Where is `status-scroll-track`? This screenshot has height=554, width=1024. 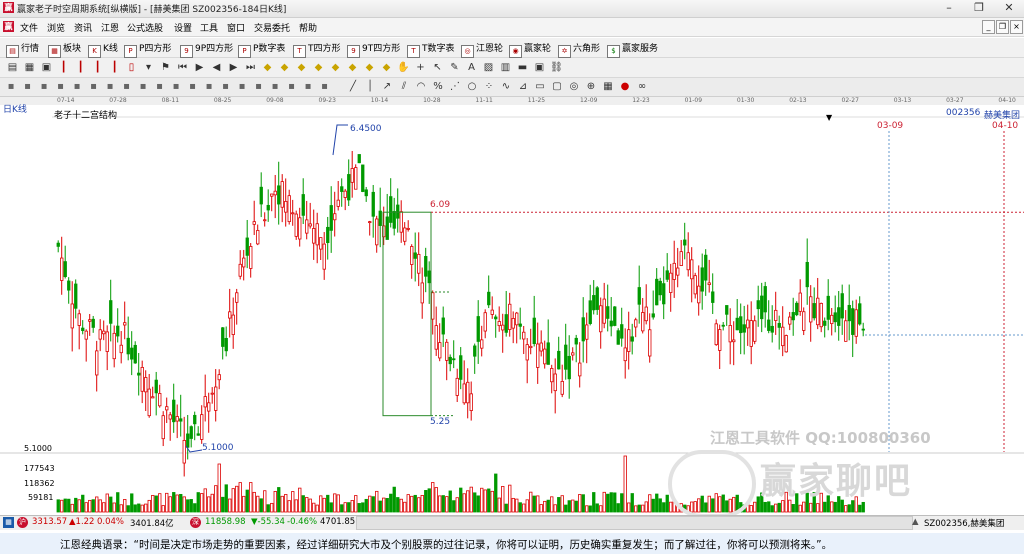 status-scroll-track is located at coordinates (634, 523).